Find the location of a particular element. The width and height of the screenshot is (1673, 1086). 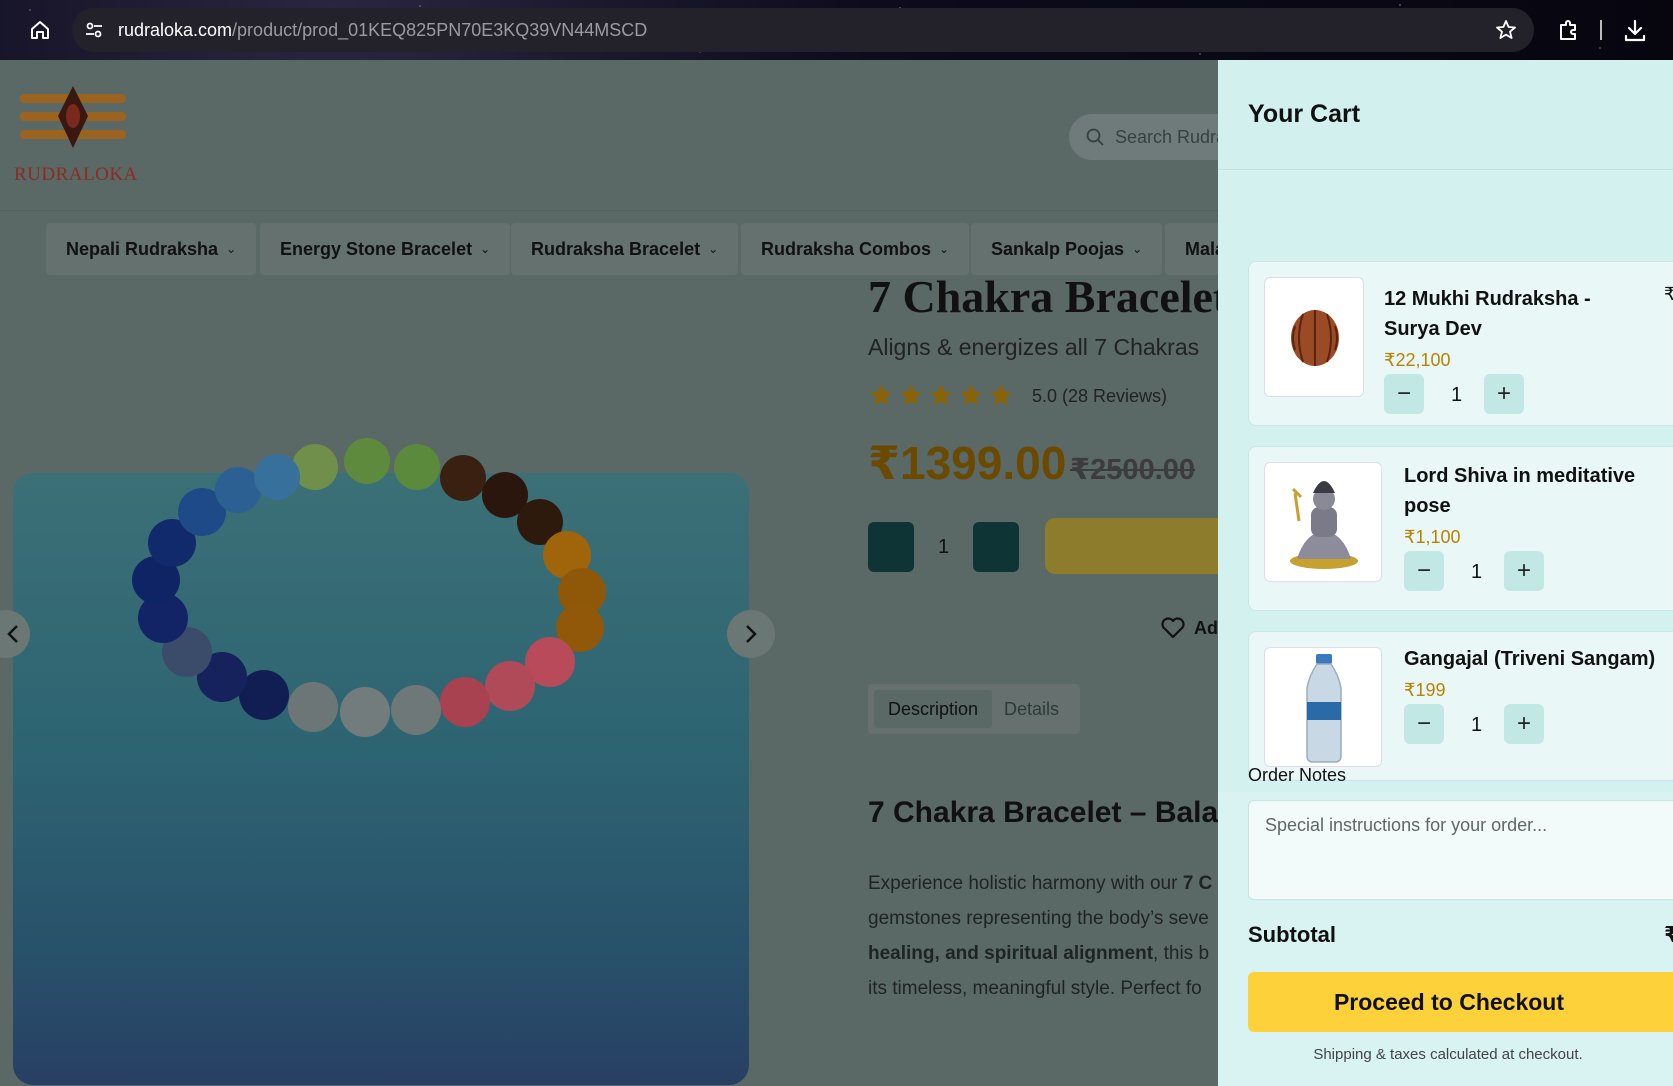

rudraksha-bead-image is located at coordinates (1315, 338).